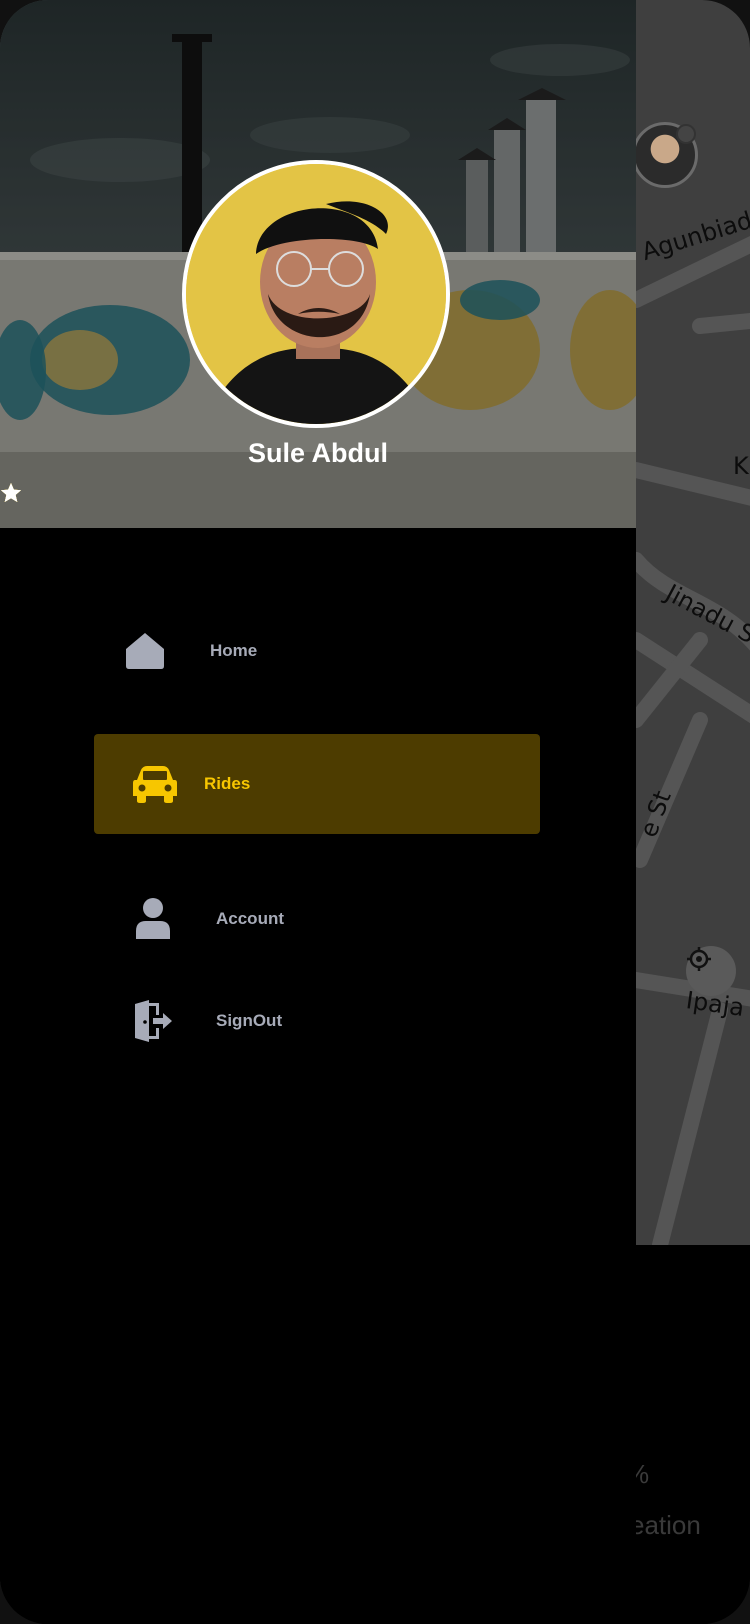 This screenshot has height=1624, width=750. Describe the element at coordinates (665, 1525) in the screenshot. I see `sheet-text-fragment: eation` at that location.